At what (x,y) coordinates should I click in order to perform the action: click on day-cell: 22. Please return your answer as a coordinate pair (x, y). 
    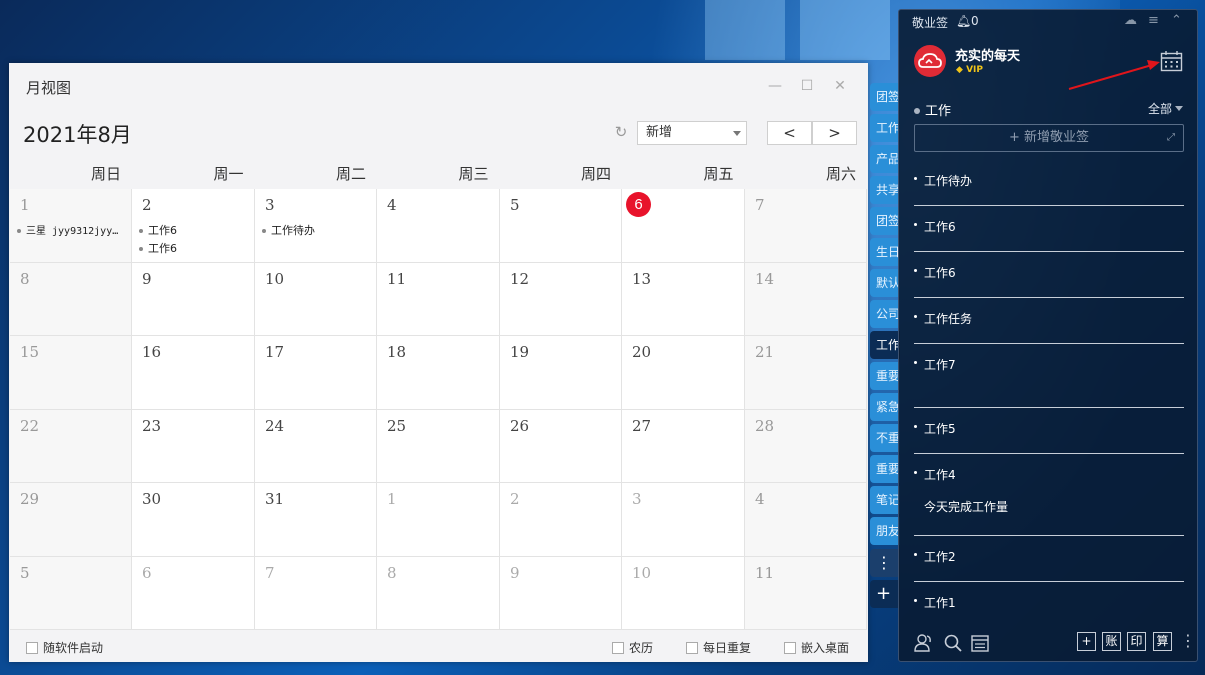
    Looking at the image, I should click on (71, 446).